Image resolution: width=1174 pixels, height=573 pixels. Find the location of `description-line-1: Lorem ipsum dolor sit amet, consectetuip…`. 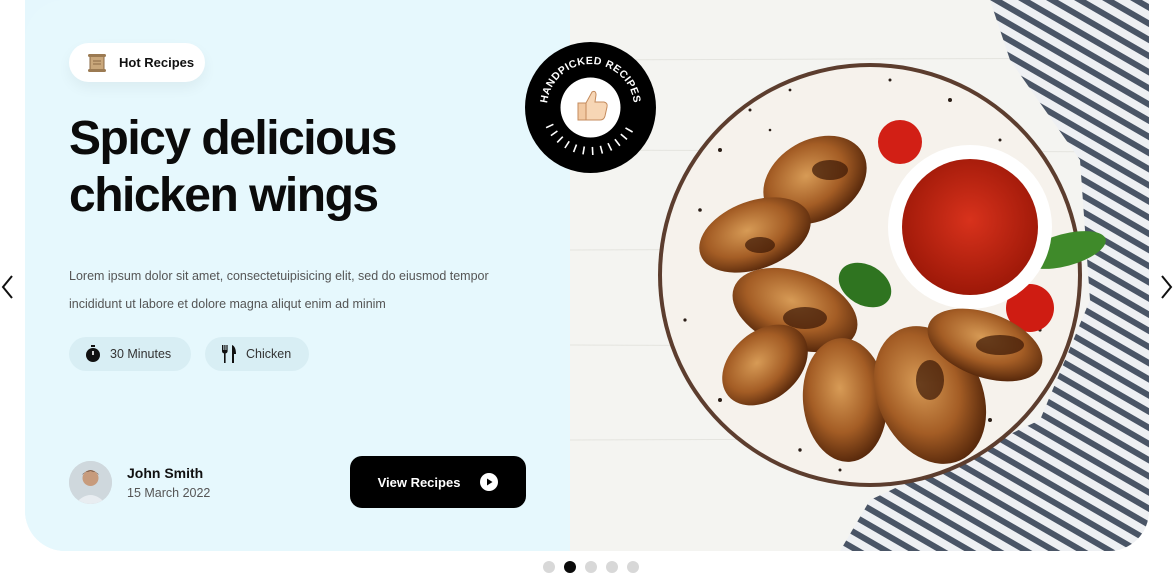

description-line-1: Lorem ipsum dolor sit amet, consectetuip… is located at coordinates (279, 276).